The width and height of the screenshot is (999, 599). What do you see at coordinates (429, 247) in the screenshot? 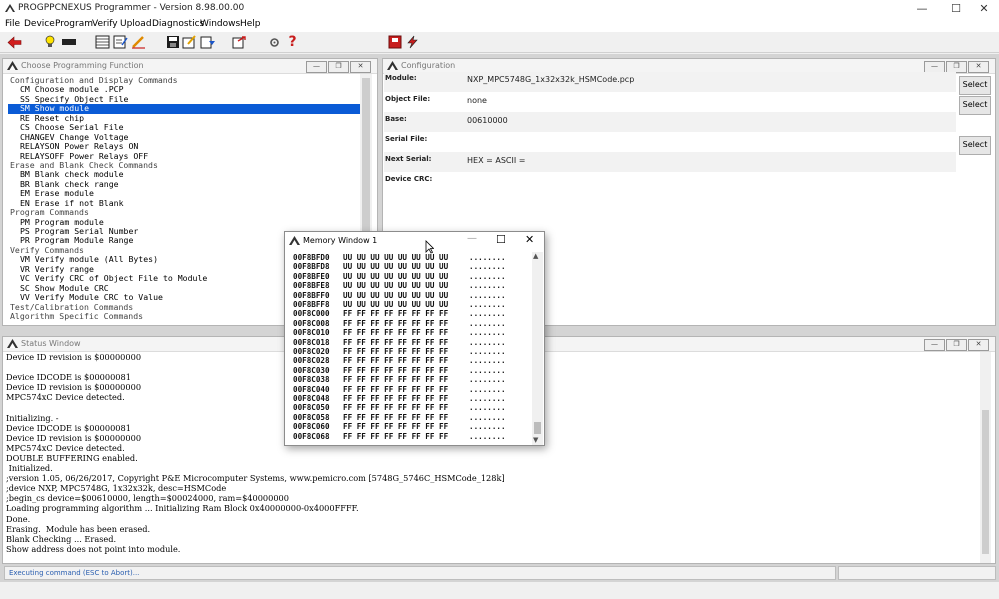
I see `mouse-cursor-icon` at bounding box center [429, 247].